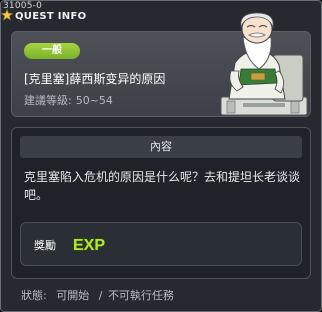  What do you see at coordinates (48, 100) in the screenshot?
I see `level-label: 建議等級:` at bounding box center [48, 100].